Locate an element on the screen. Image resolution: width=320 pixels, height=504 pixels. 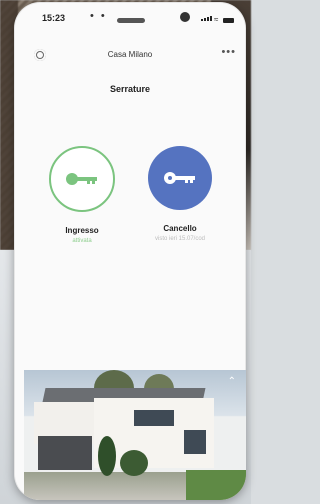
lock-status: visto ieri 15.07/cod is located at coordinates (180, 239).